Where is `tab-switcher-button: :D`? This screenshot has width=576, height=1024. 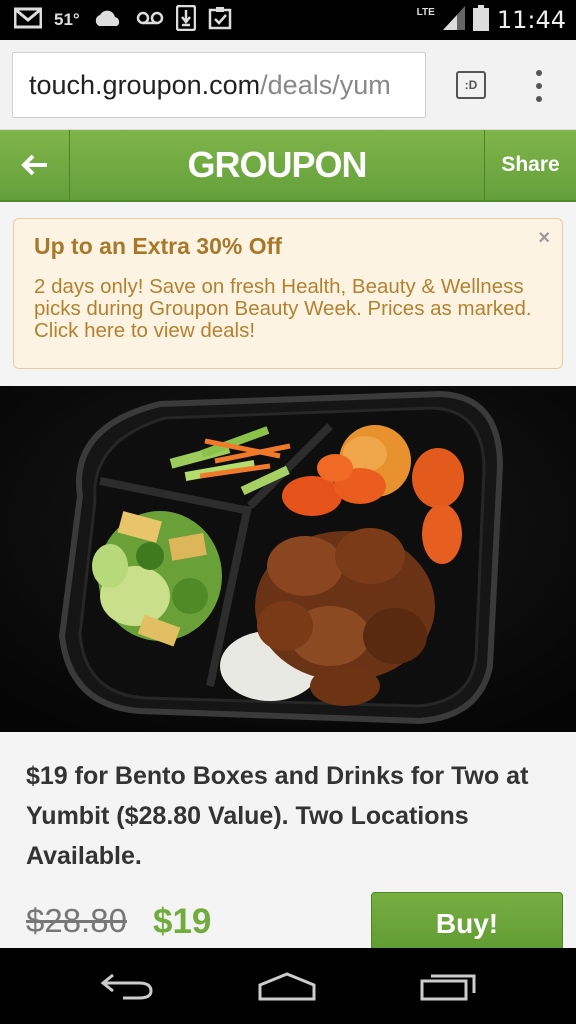 tab-switcher-button: :D is located at coordinates (471, 85).